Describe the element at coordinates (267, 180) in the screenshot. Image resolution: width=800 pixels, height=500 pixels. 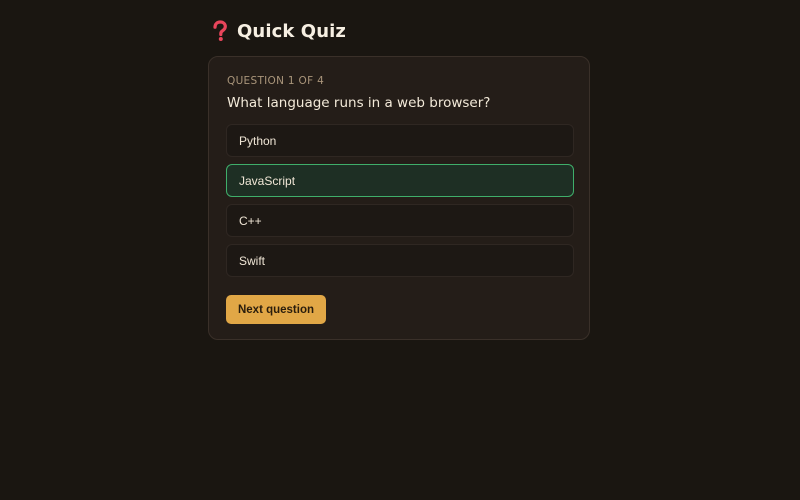
I see `answer-option-label: JavaScript` at that location.